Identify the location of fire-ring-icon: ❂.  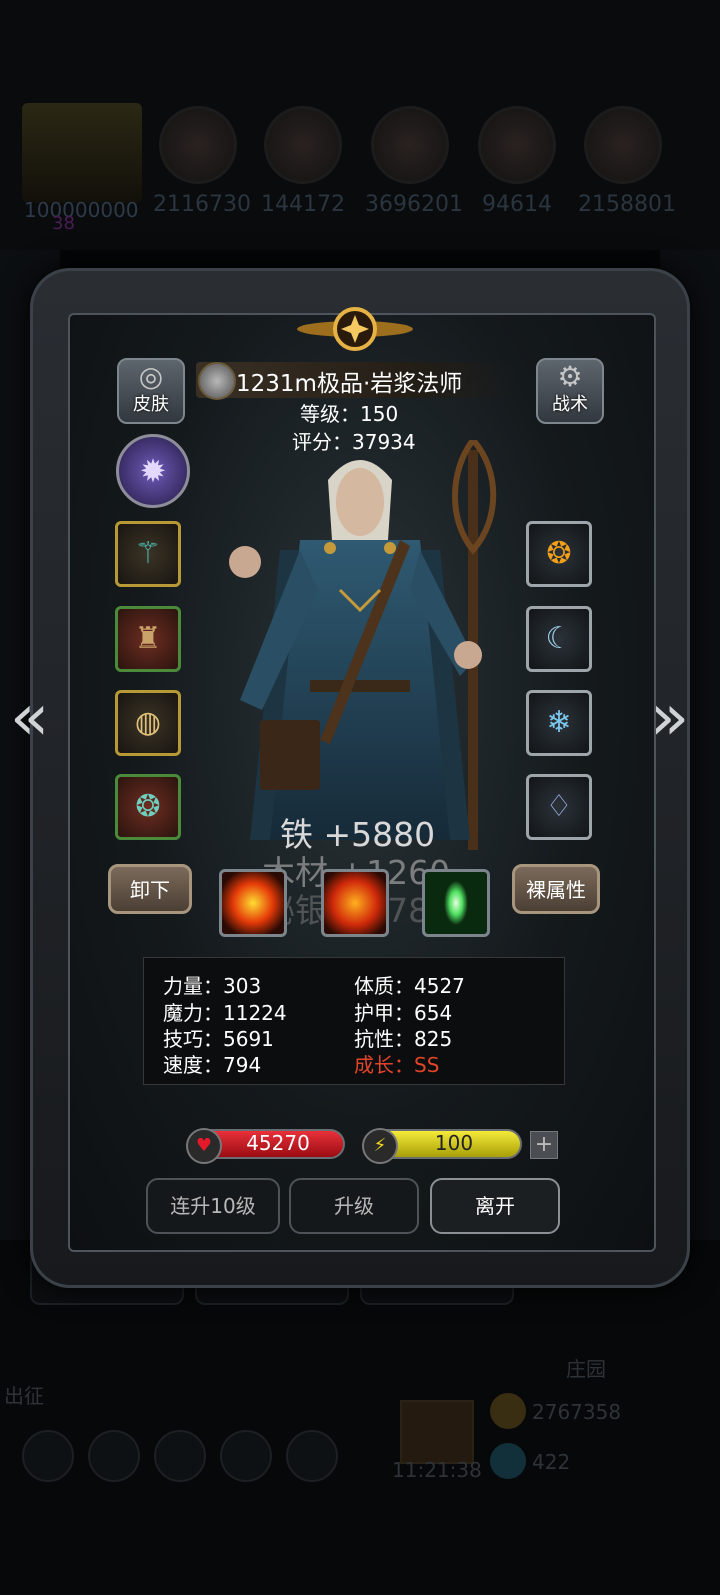
(559, 553).